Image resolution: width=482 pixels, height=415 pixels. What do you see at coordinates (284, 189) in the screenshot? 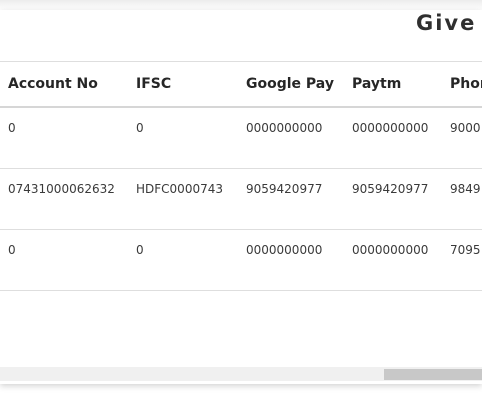
I see `table-cell-google-pay: 9059420977` at bounding box center [284, 189].